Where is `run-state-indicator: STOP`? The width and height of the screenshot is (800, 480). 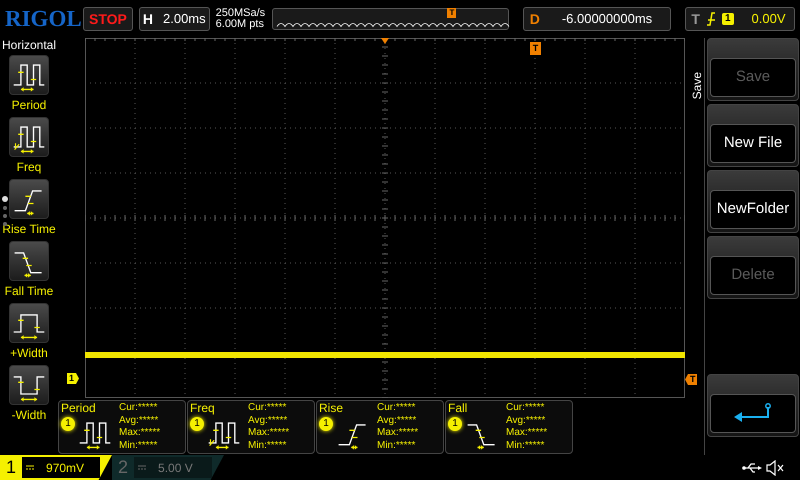
run-state-indicator: STOP is located at coordinates (108, 19).